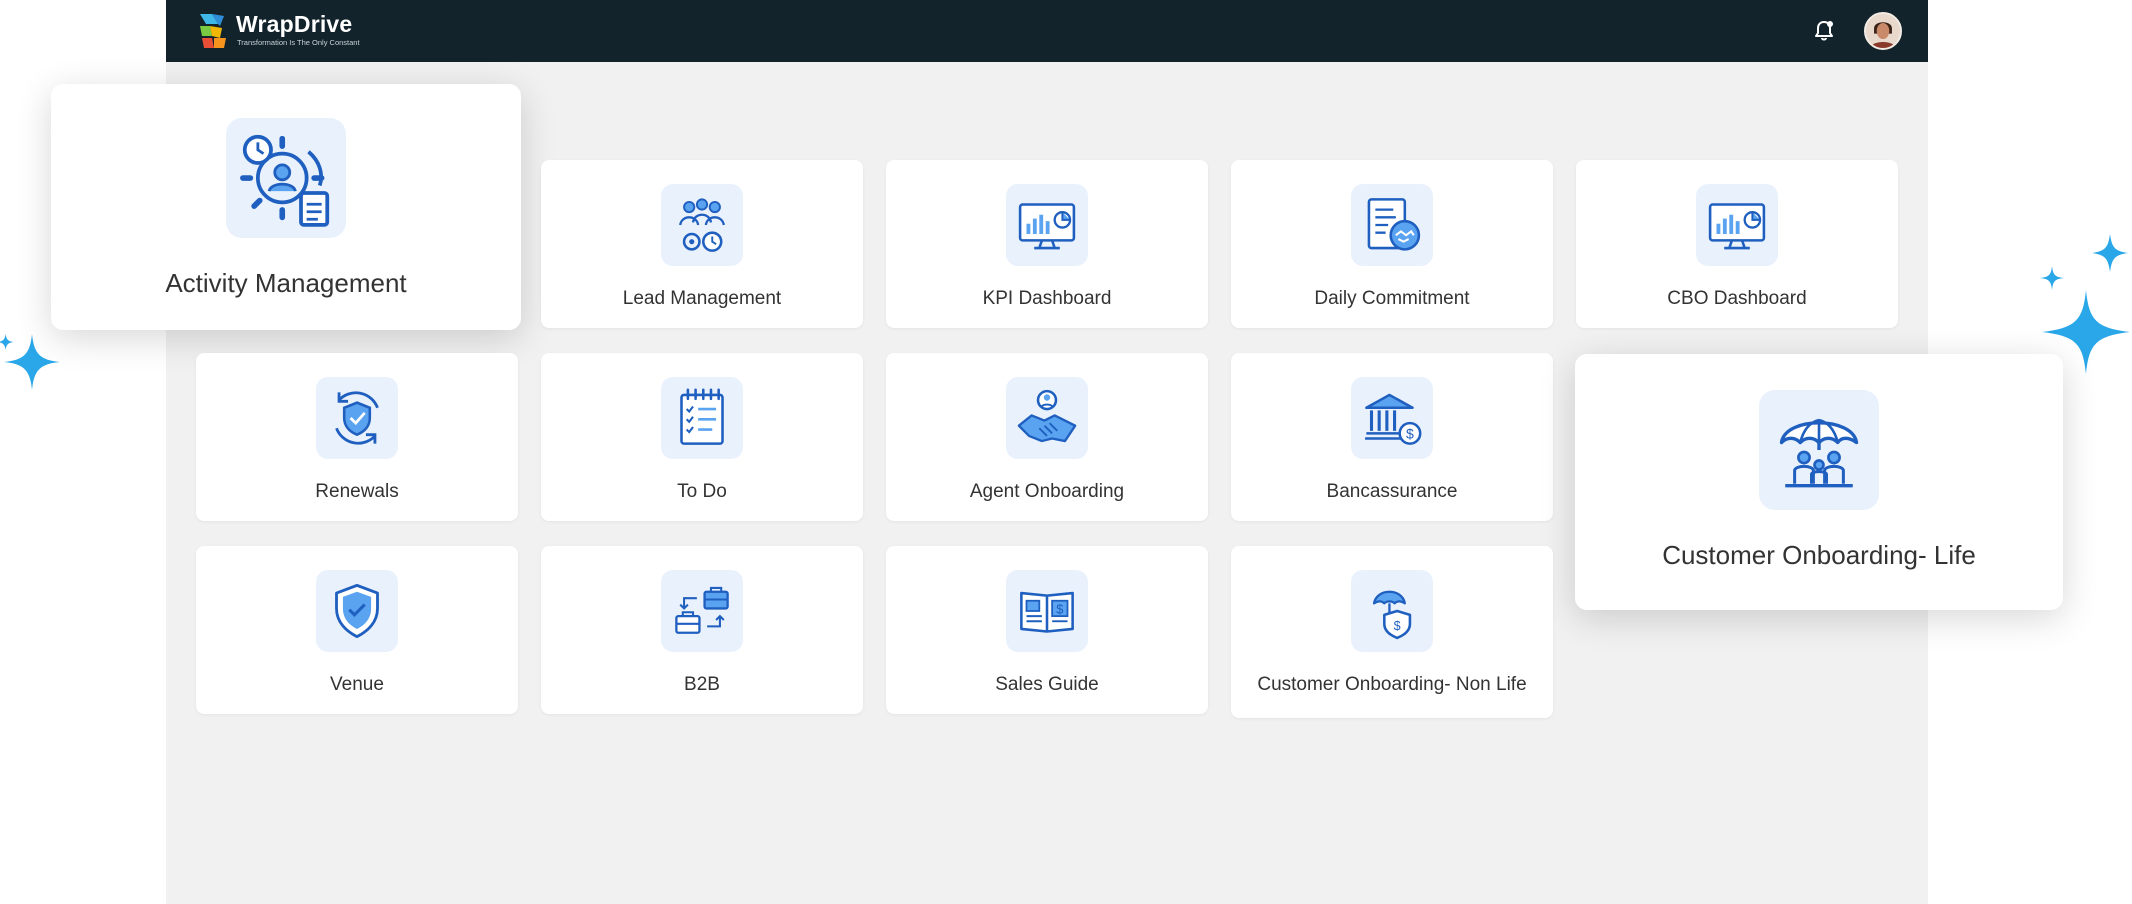  What do you see at coordinates (702, 225) in the screenshot?
I see `lead-management-icon` at bounding box center [702, 225].